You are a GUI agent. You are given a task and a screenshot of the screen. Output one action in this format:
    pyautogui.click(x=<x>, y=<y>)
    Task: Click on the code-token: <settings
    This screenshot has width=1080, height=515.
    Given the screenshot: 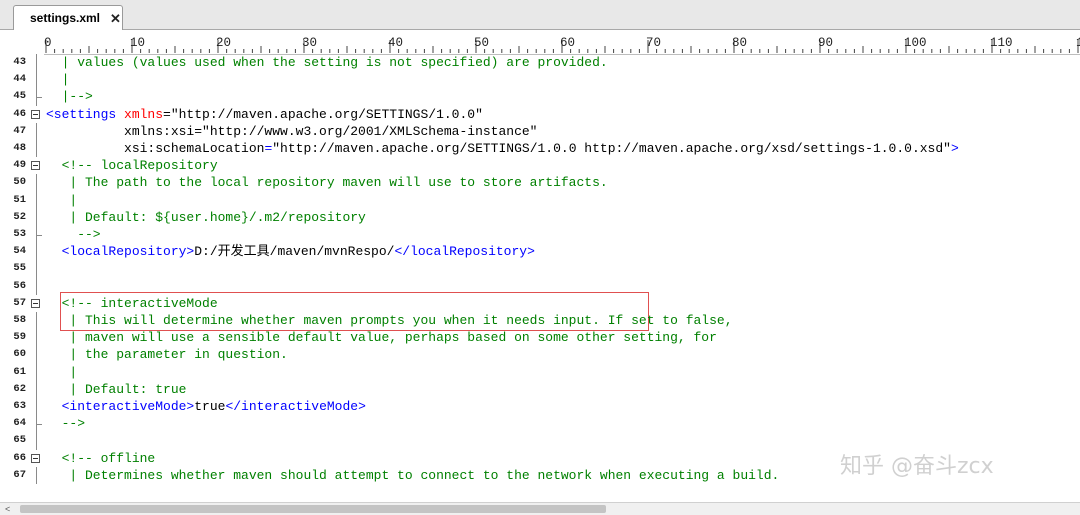 What is the action you would take?
    pyautogui.click(x=85, y=114)
    